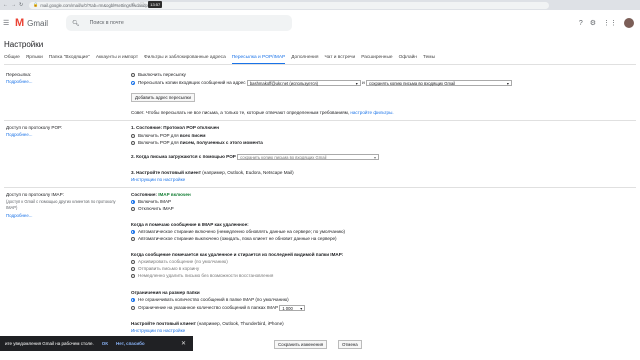 The height and width of the screenshot is (360, 640). I want to click on imap-trash-radio, so click(133, 268).